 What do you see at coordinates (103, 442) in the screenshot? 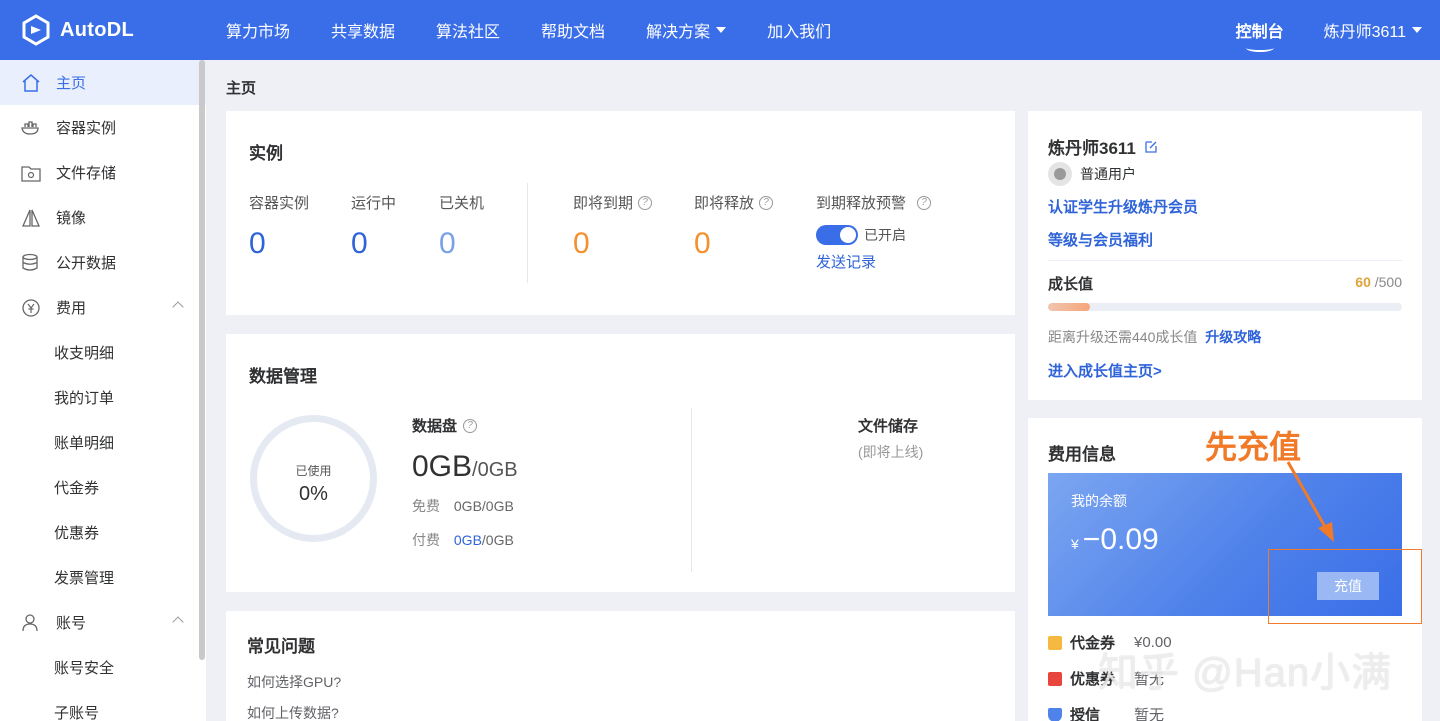
I see `sidebar-item-bill-details: 账单明细` at bounding box center [103, 442].